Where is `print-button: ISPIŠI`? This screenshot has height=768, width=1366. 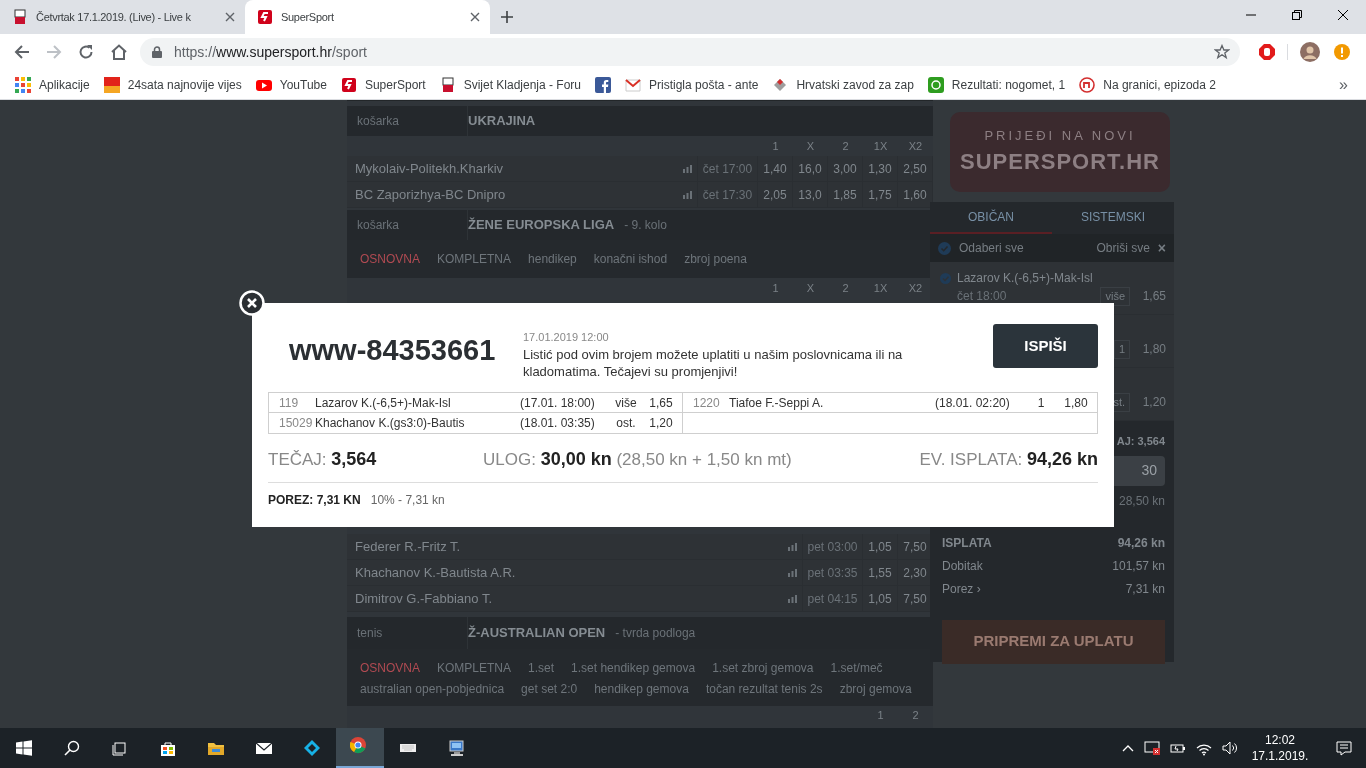
print-button: ISPIŠI is located at coordinates (1045, 346).